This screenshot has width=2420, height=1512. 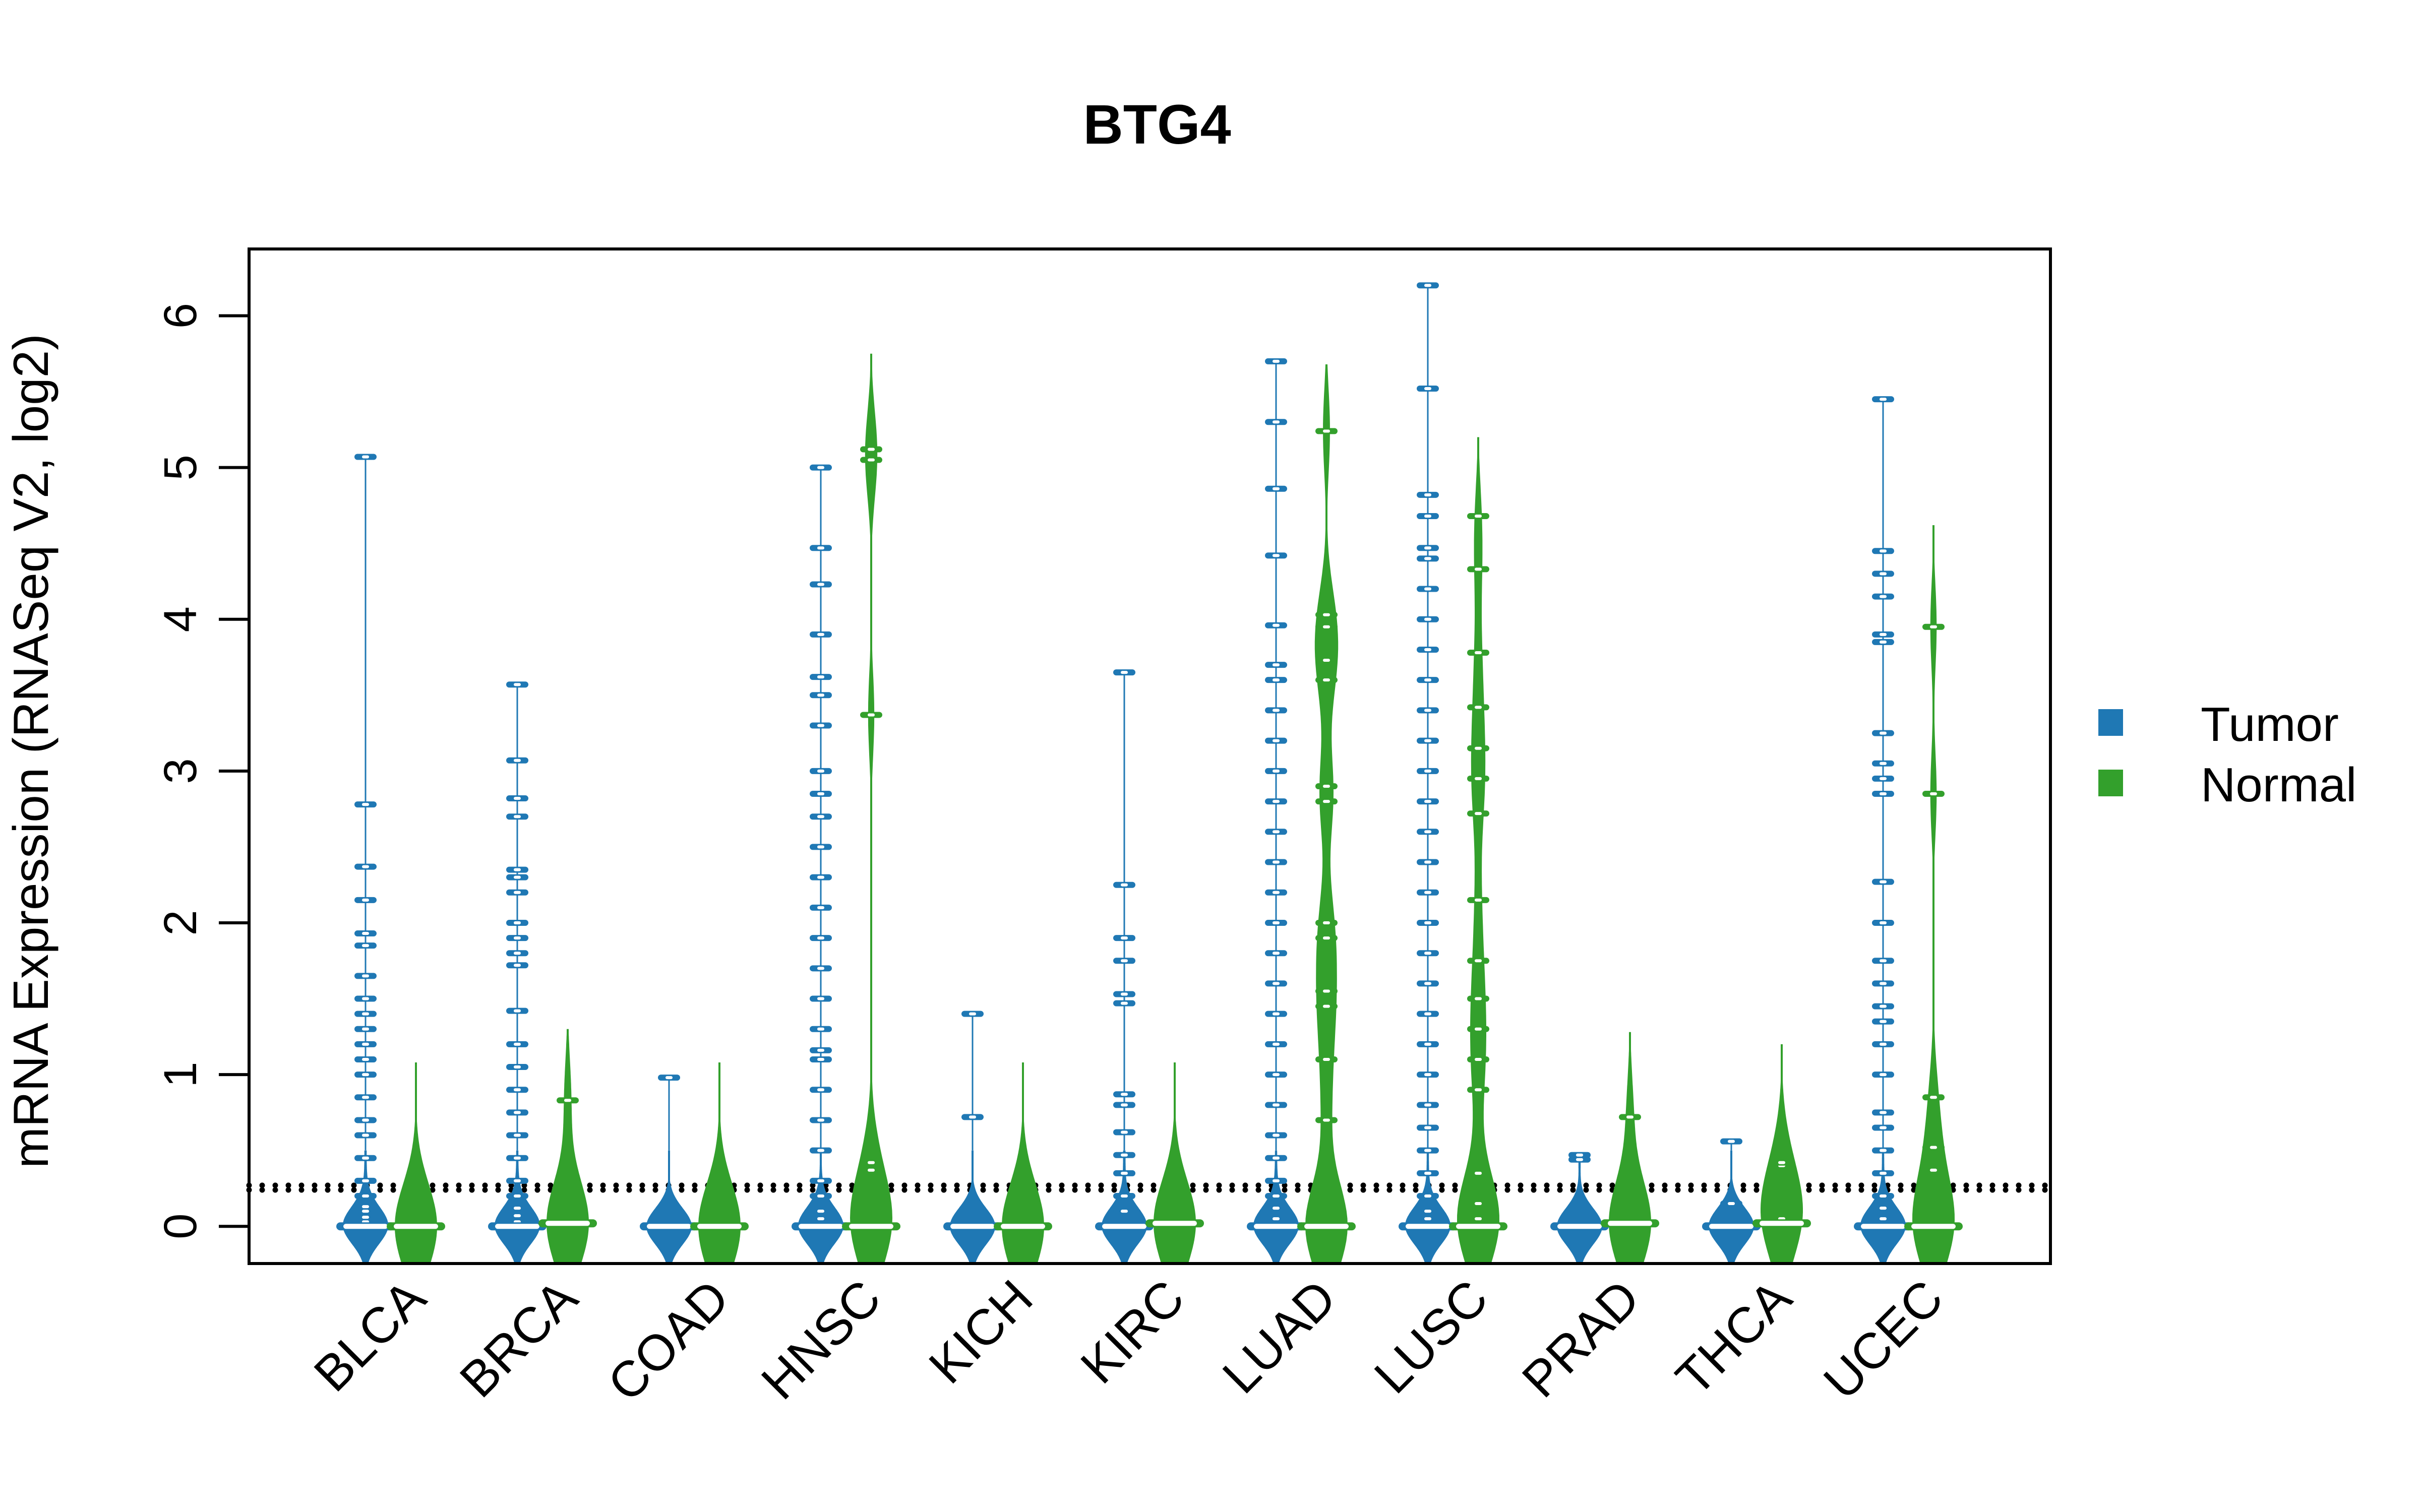 I want to click on y-tick-label: 6, so click(x=180, y=316).